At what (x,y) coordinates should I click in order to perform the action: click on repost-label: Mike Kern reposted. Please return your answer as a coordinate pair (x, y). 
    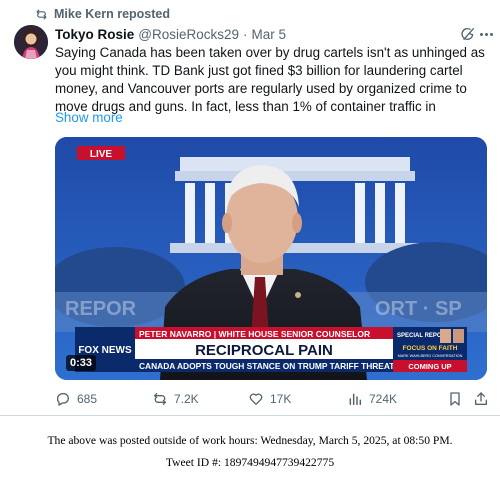
    Looking at the image, I should click on (112, 14).